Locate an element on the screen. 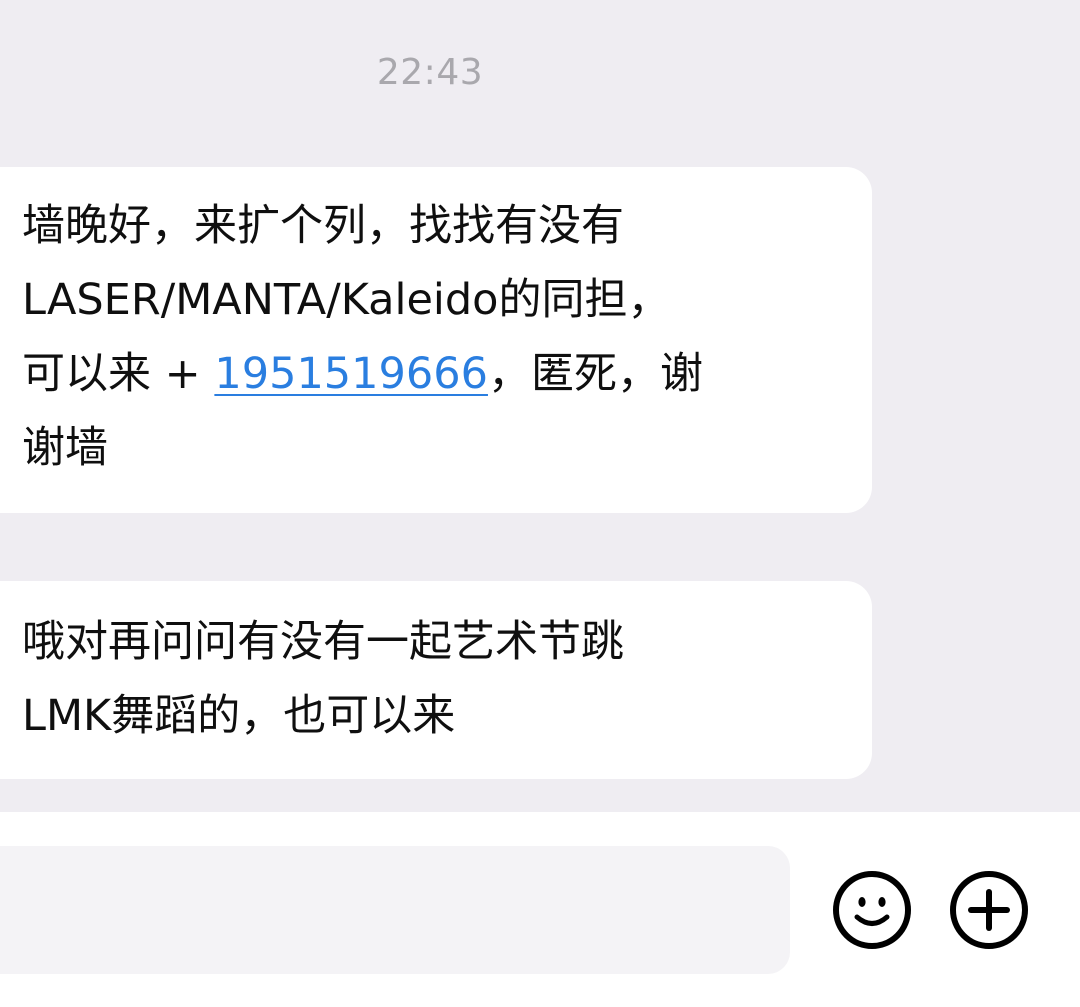  message-text-line: 可以来 + 1951519666，匿死，谢 is located at coordinates (447, 374).